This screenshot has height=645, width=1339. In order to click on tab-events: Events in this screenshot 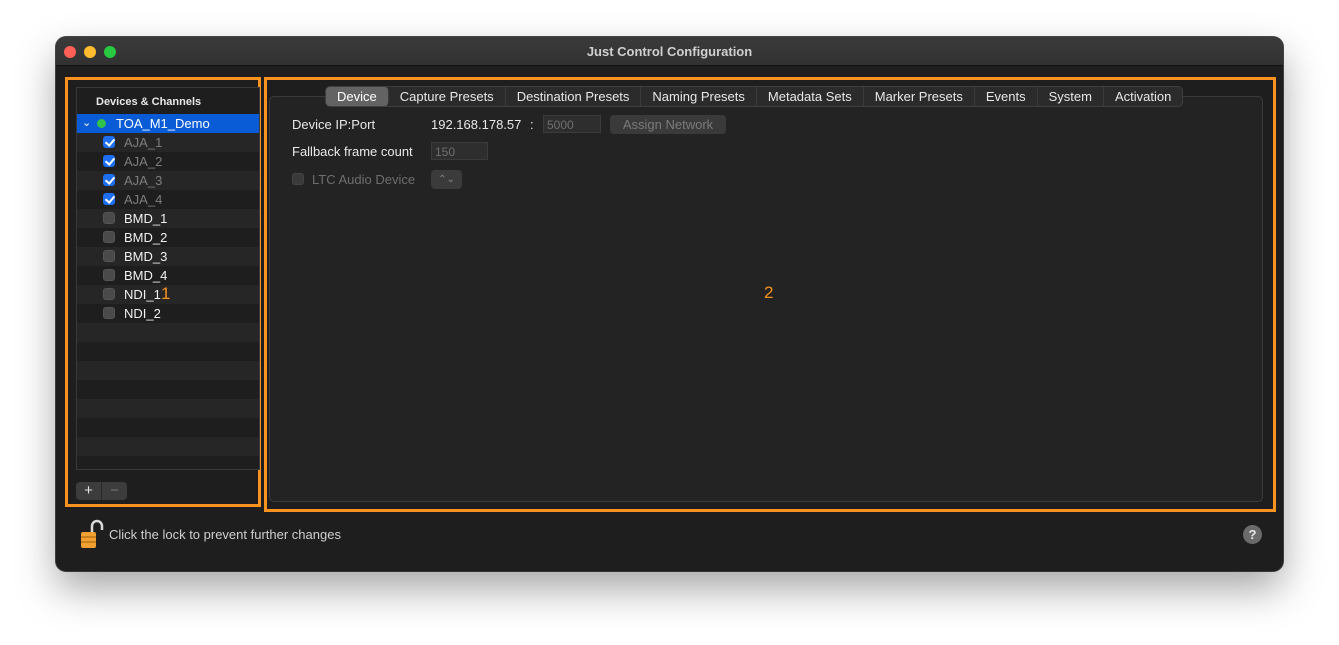, I will do `click(1006, 96)`.